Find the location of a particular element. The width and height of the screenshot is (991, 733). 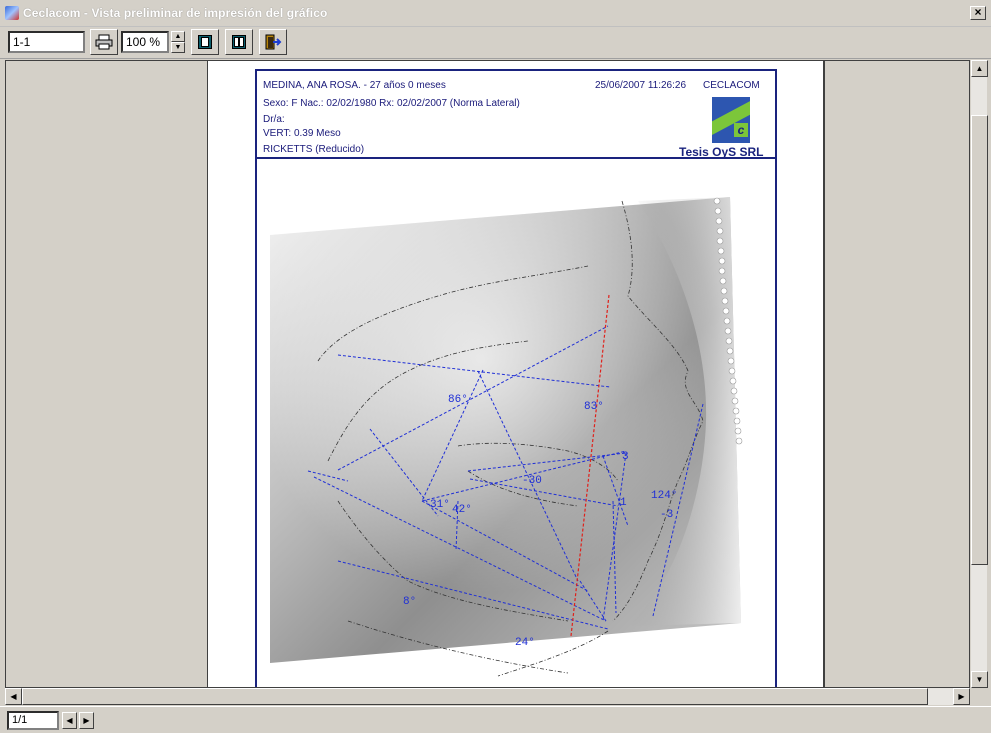

scroll-up-arrow-icon: ▲ is located at coordinates (979, 68).